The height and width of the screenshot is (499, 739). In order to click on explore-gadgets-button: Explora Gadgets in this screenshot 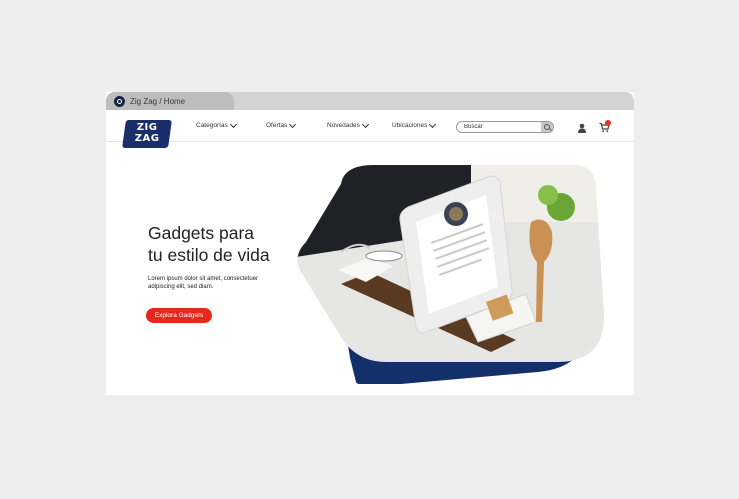, I will do `click(179, 315)`.